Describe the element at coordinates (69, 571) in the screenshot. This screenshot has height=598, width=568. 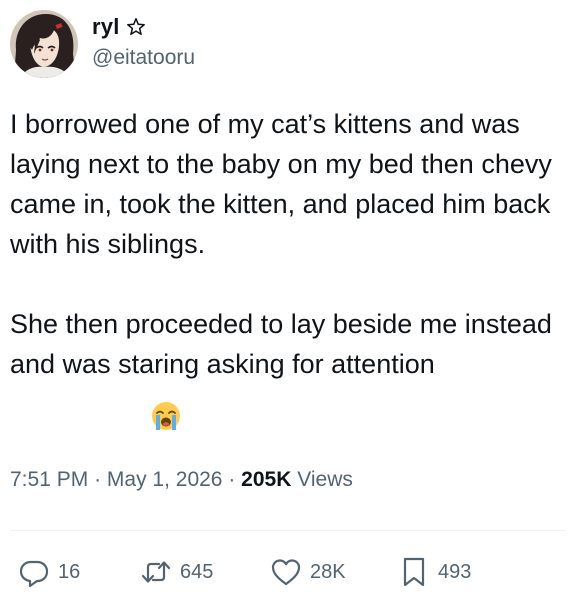
I see `reply-count: 16` at that location.